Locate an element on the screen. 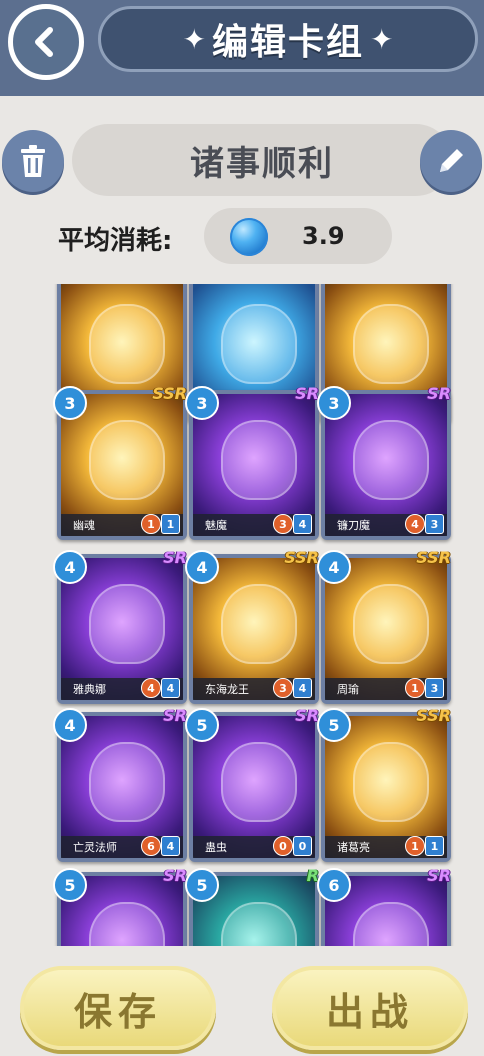  card-footer: 亡灵法师 6 4 is located at coordinates (122, 847).